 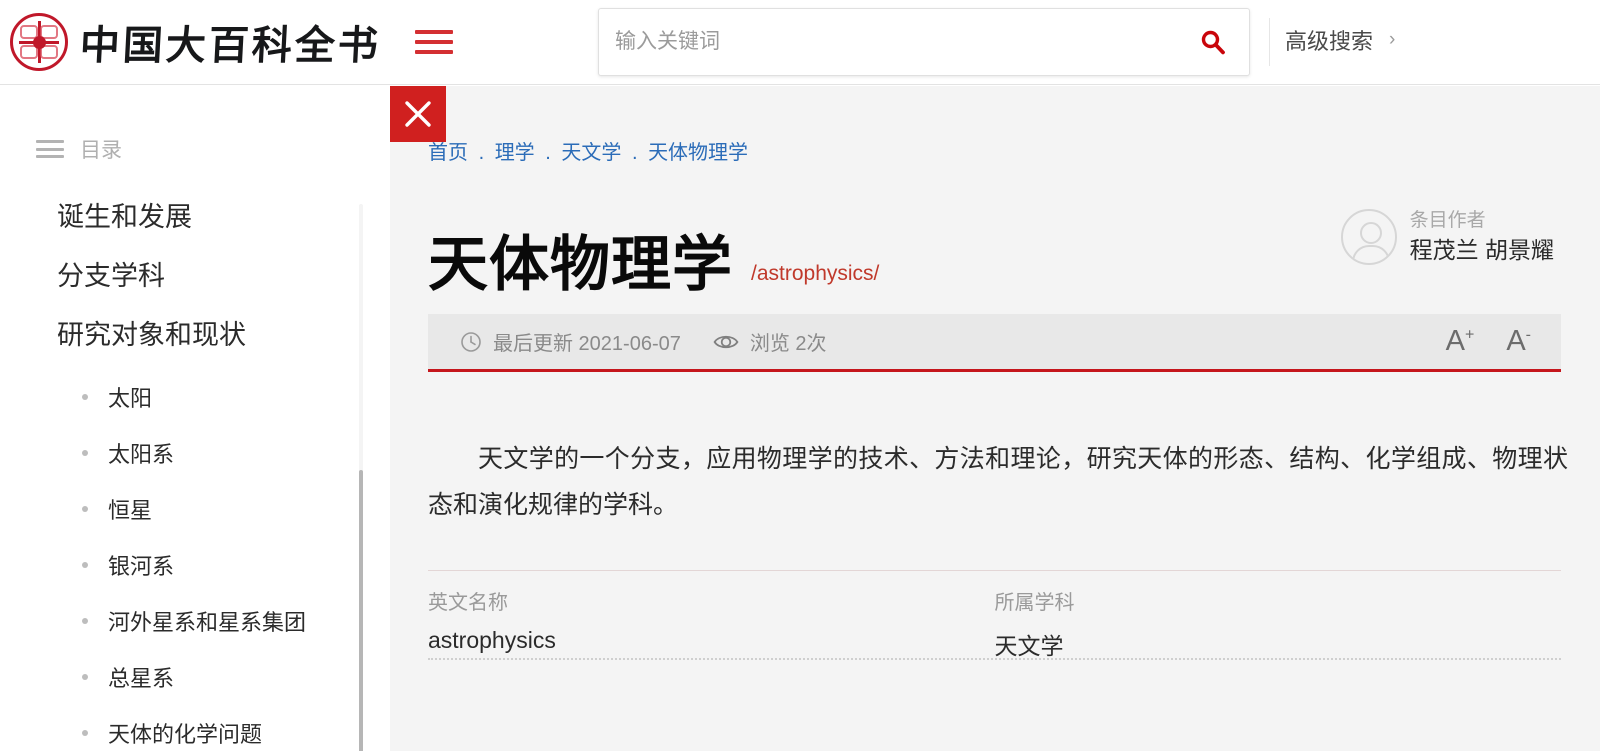 What do you see at coordinates (587, 344) in the screenshot?
I see `last-updated-text: 最后更新 2021-06-07` at bounding box center [587, 344].